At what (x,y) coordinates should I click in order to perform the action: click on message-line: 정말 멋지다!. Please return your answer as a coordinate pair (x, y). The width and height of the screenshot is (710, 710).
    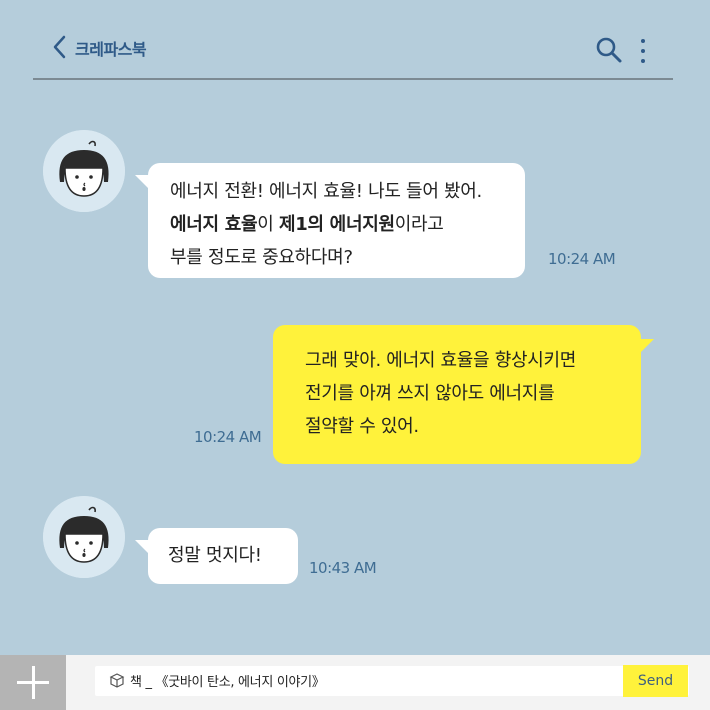
    Looking at the image, I should click on (215, 555).